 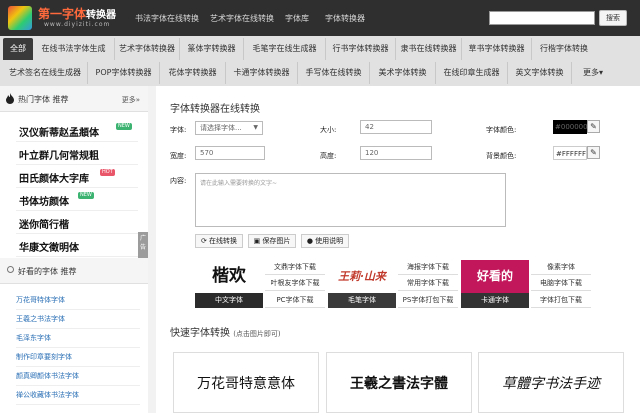 I want to click on good-fonts-header: 好看的字体 推荐, so click(x=74, y=271).